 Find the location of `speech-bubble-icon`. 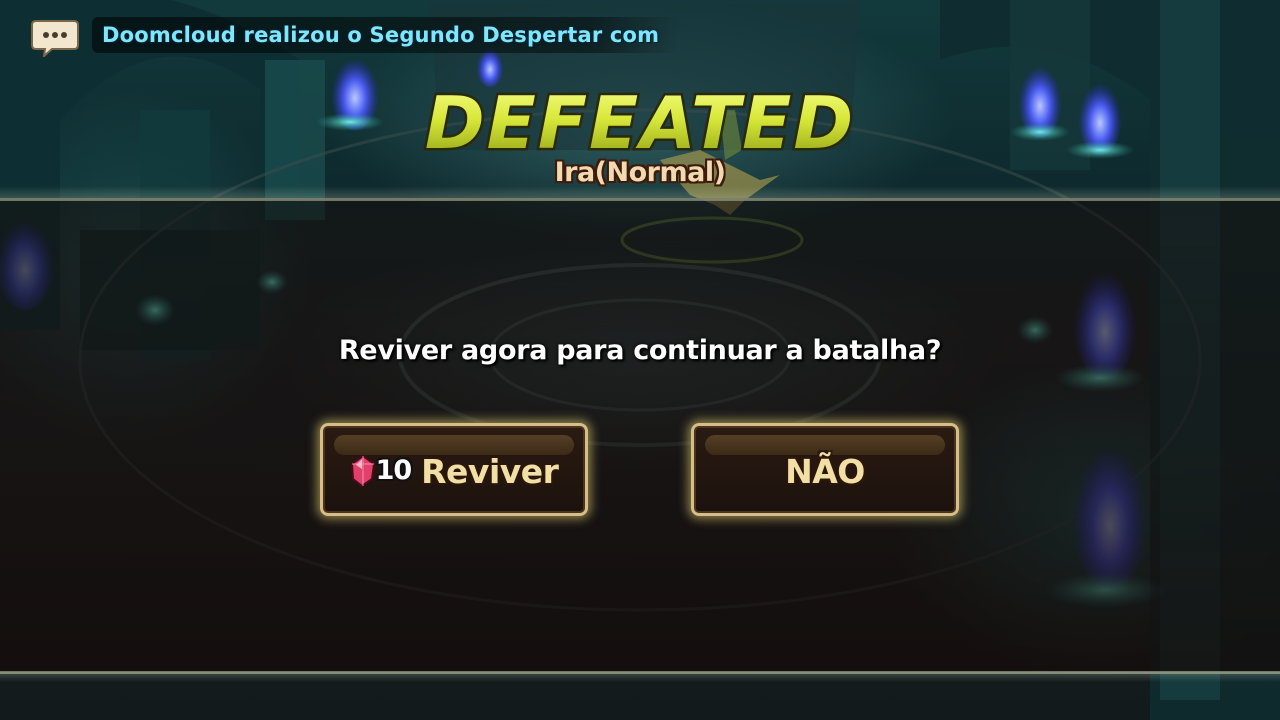

speech-bubble-icon is located at coordinates (55, 38).